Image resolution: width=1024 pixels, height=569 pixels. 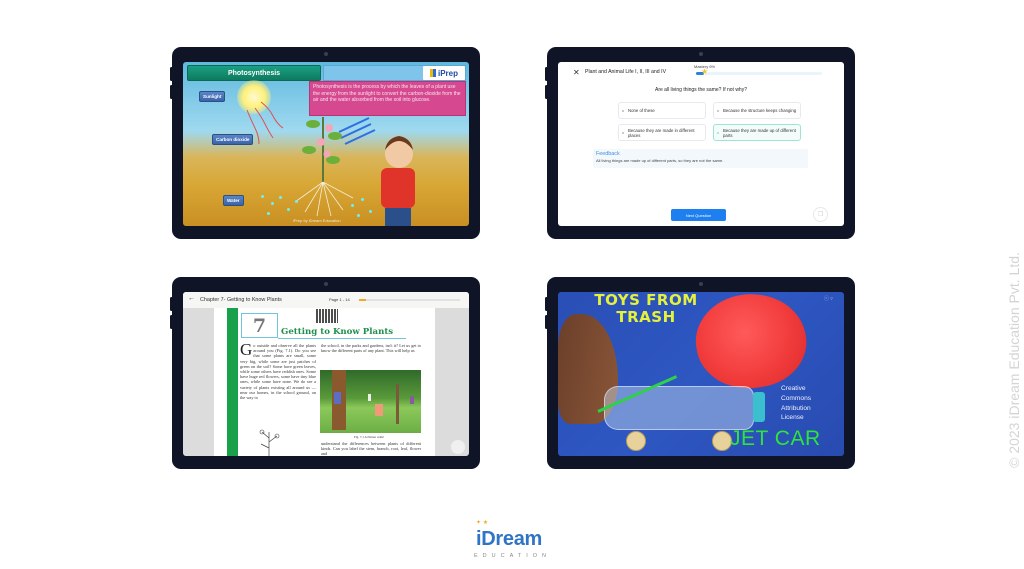 What do you see at coordinates (1014, 360) in the screenshot?
I see `copyright-watermark: © 2023 iDream Education Pvt. Ltd.` at bounding box center [1014, 360].